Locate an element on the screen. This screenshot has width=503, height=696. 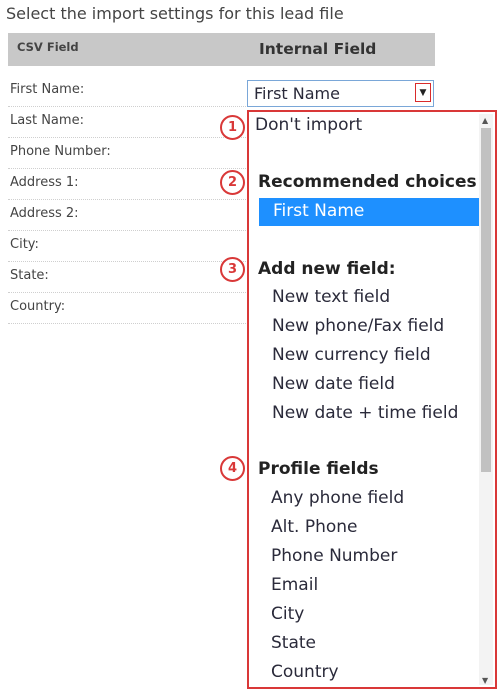
option-new-text-field: New text field is located at coordinates (331, 297).